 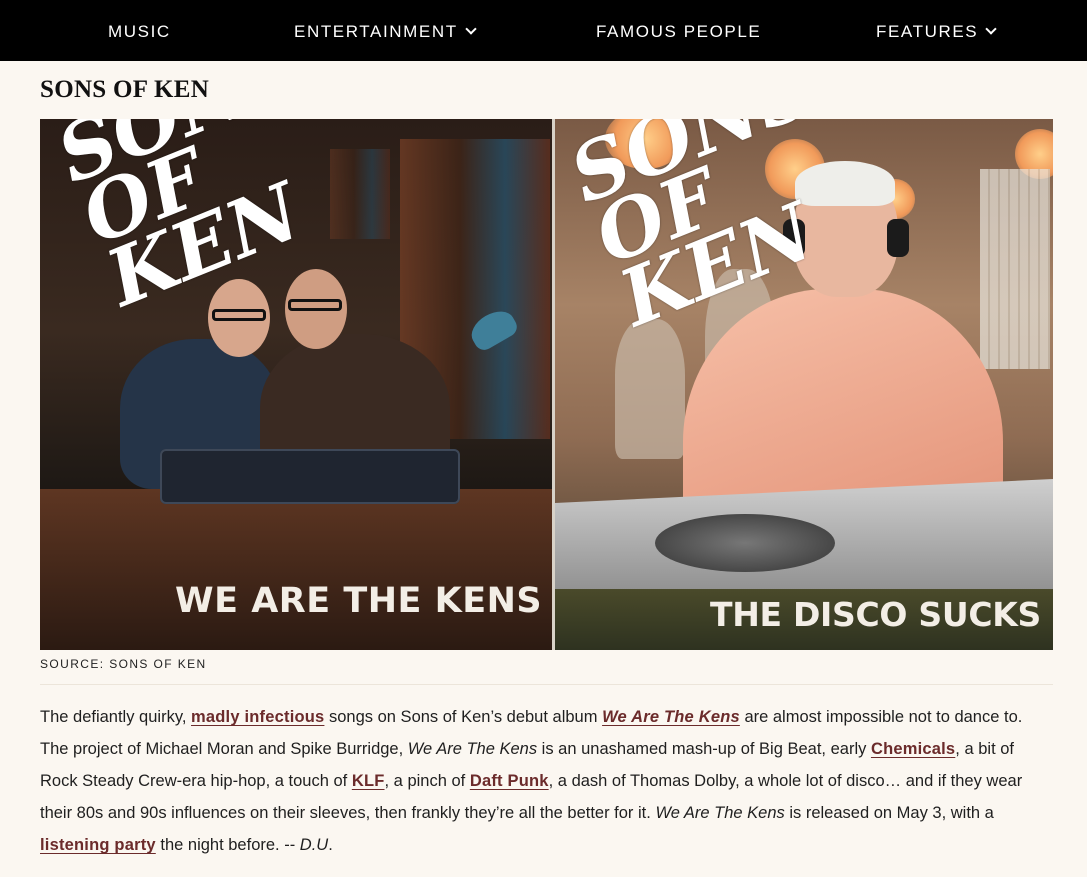 I want to click on page-title: SONS OF KEN, so click(x=125, y=89).